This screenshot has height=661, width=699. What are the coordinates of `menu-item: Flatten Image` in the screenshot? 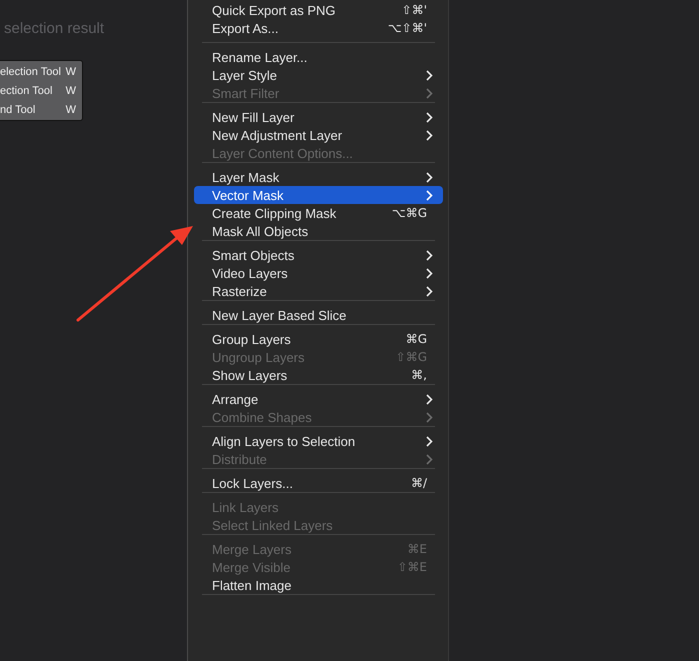 It's located at (318, 585).